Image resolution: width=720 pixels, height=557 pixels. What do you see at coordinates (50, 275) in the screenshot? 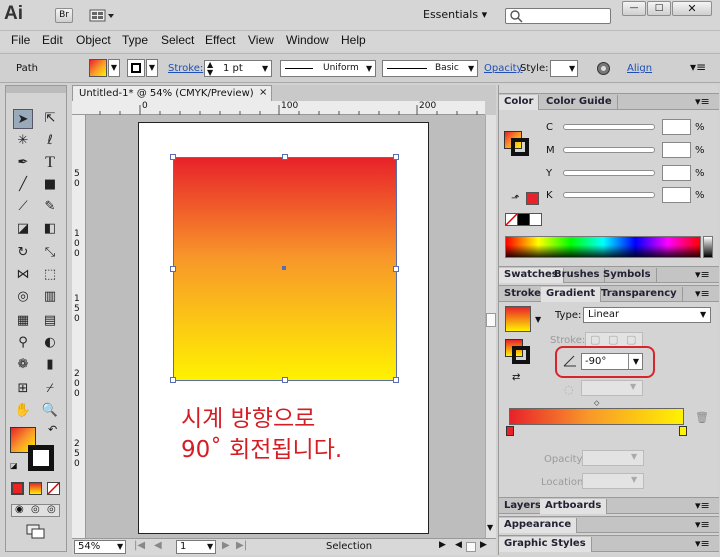
I see `free-transform-tool-icon: ⬚` at bounding box center [50, 275].